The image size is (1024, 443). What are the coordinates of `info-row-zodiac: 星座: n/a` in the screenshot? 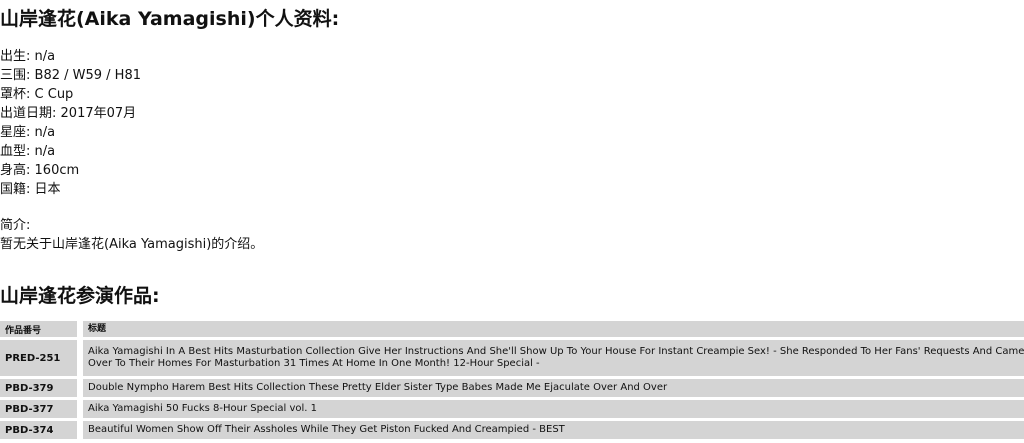 It's located at (70, 132).